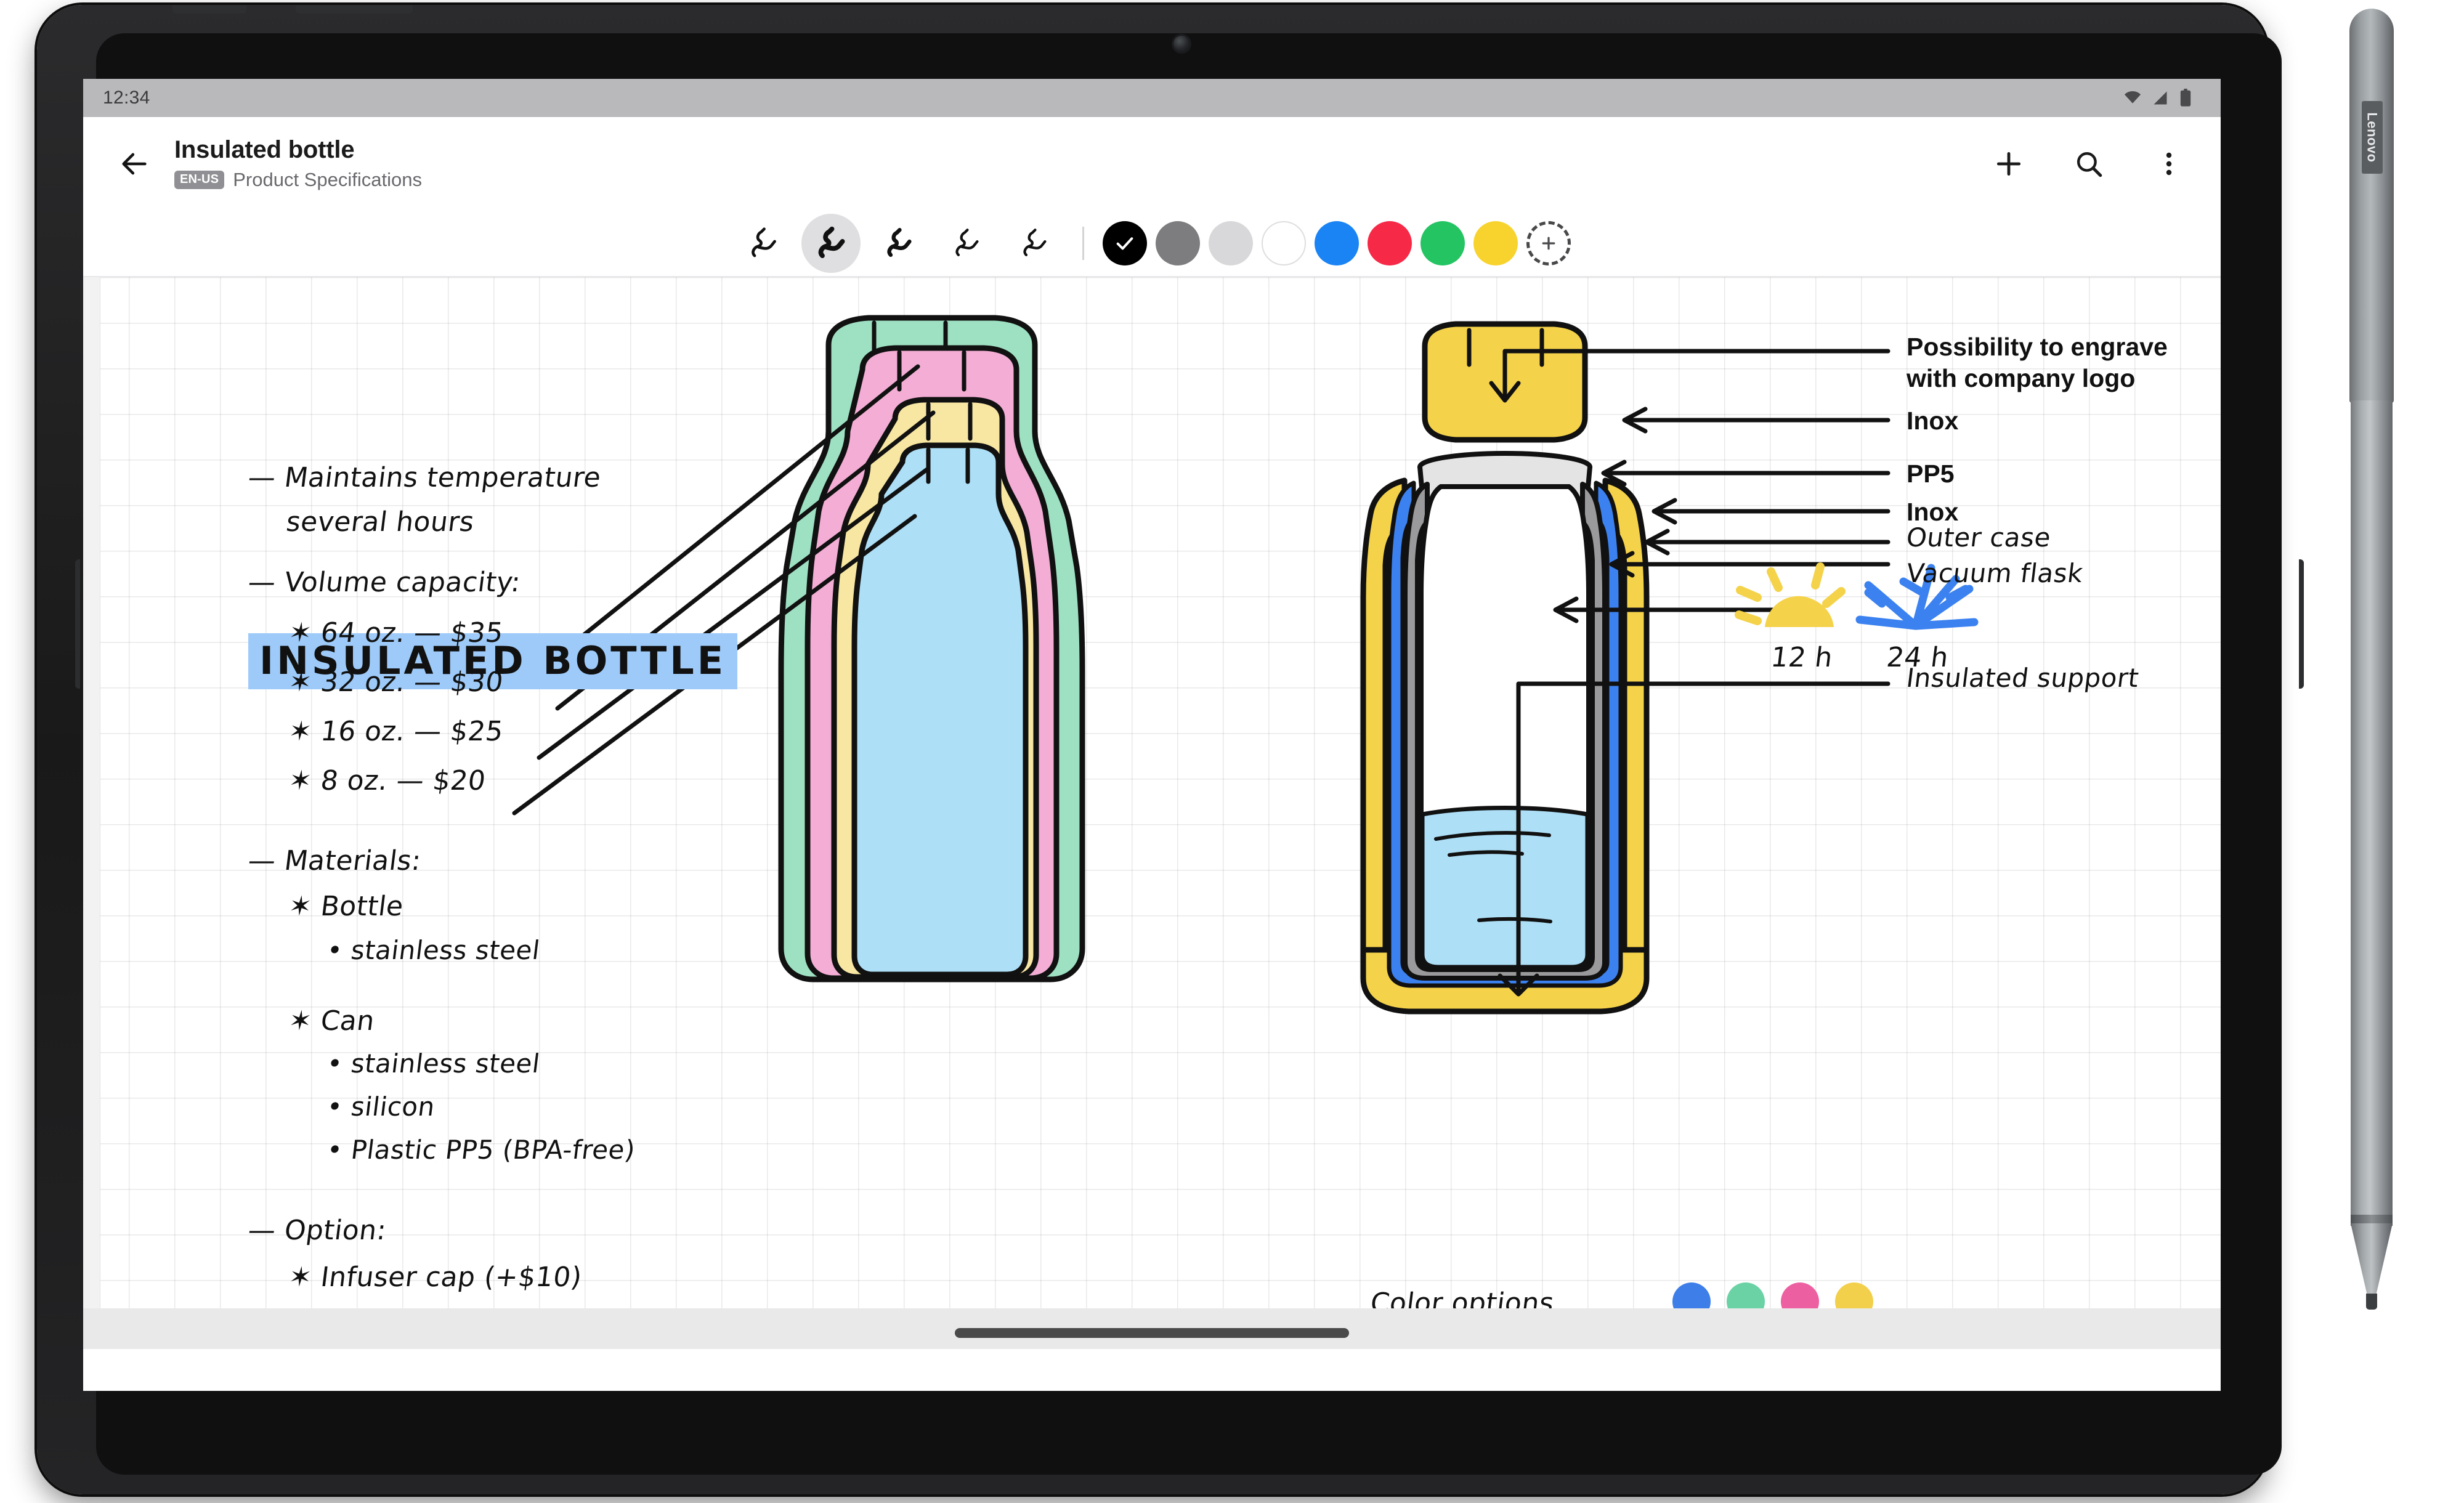  Describe the element at coordinates (347, 1021) in the screenshot. I see `note-line-11-text: Can` at that location.